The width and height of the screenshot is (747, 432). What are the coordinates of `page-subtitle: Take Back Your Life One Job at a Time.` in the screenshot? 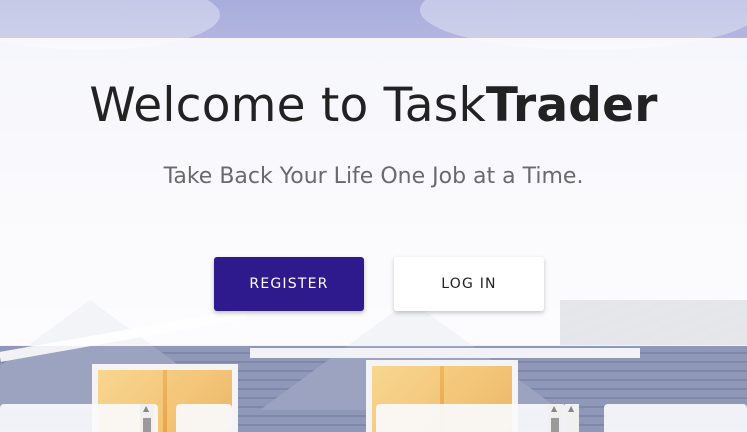 It's located at (373, 176).